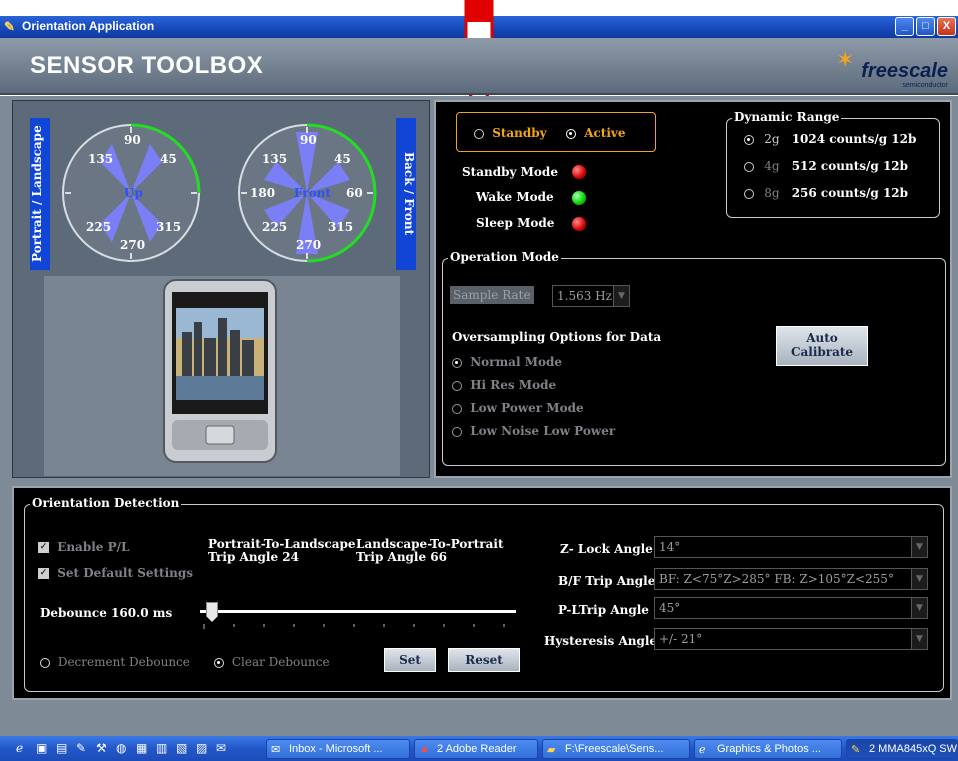 The width and height of the screenshot is (958, 761). I want to click on normal-mode-radio, so click(457, 362).